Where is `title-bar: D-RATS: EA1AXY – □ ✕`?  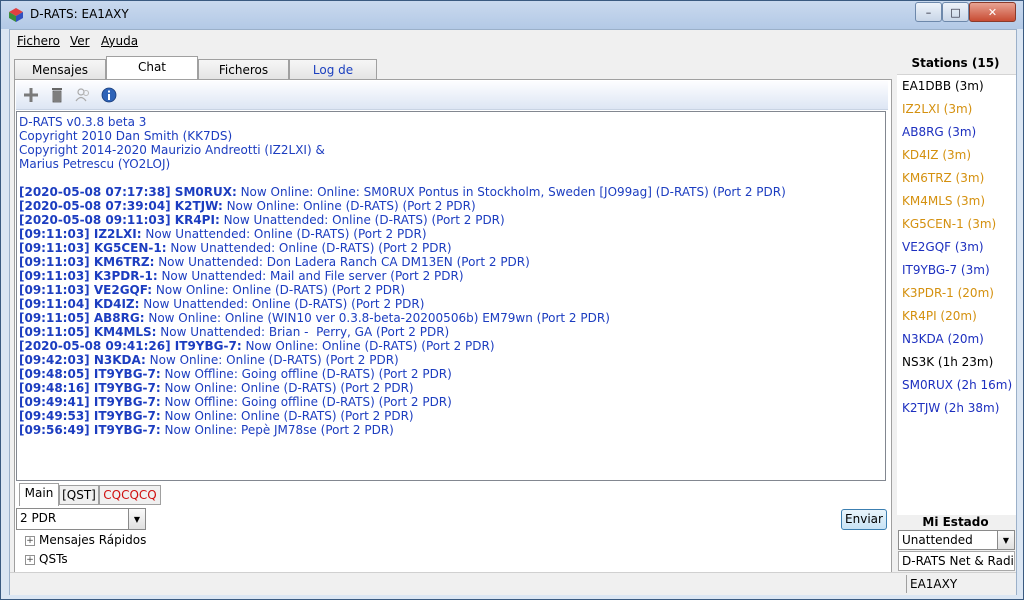
title-bar: D-RATS: EA1AXY – □ ✕ is located at coordinates (512, 15).